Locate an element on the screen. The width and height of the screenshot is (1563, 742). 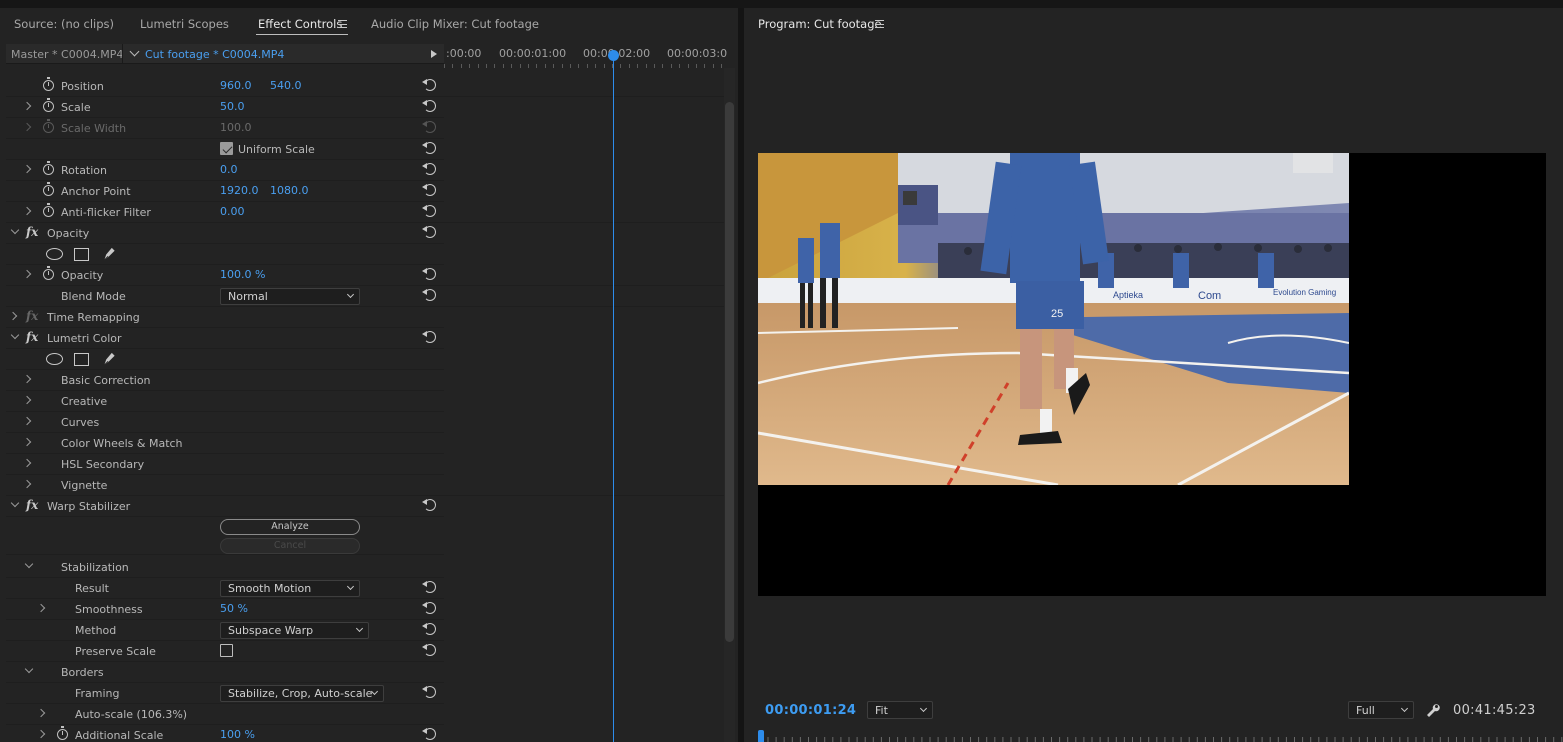
tab-audio-clip-mixer: Audio Clip Mixer: Cut footage is located at coordinates (455, 24).